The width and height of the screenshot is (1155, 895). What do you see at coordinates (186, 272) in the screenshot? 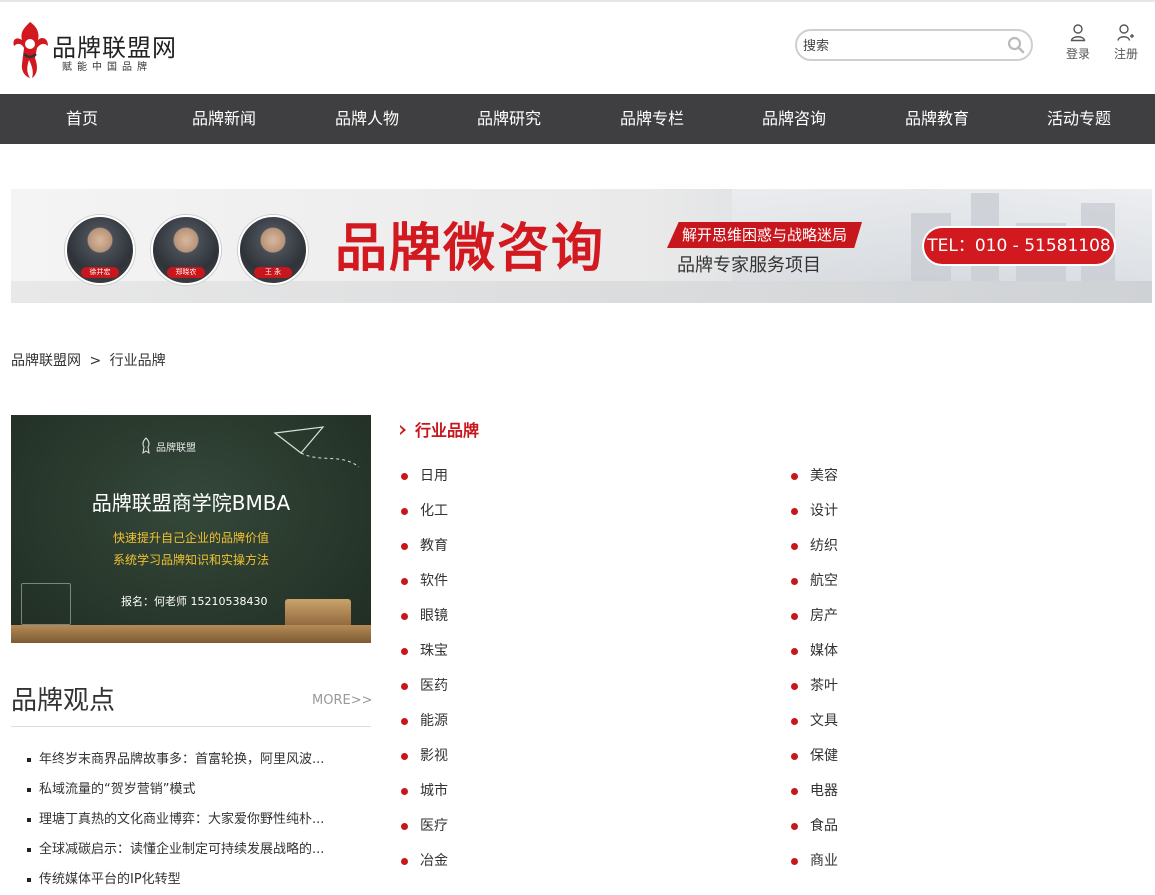
I see `expert-name: 郑晓农` at bounding box center [186, 272].